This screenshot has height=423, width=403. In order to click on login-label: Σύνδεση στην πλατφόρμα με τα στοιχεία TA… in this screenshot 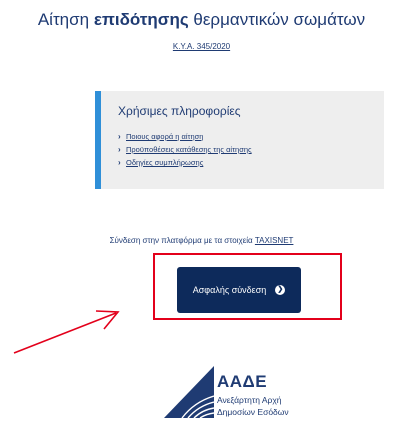, I will do `click(201, 240)`.